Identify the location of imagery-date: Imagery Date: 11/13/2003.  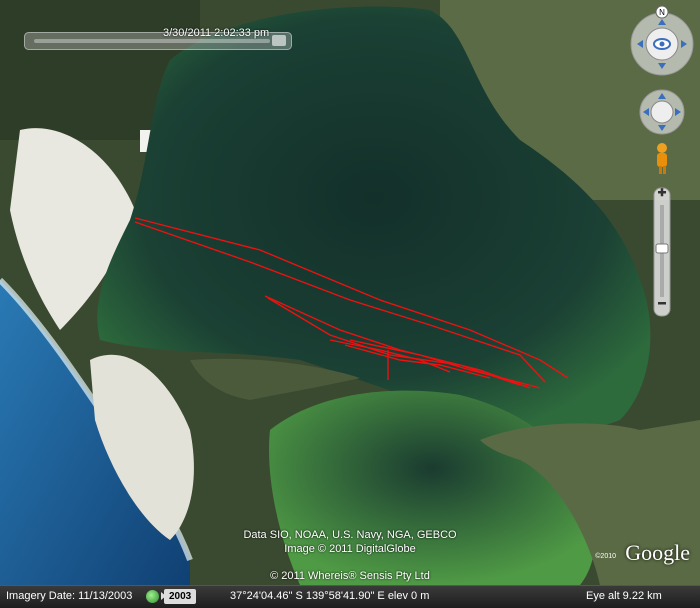
(69, 596).